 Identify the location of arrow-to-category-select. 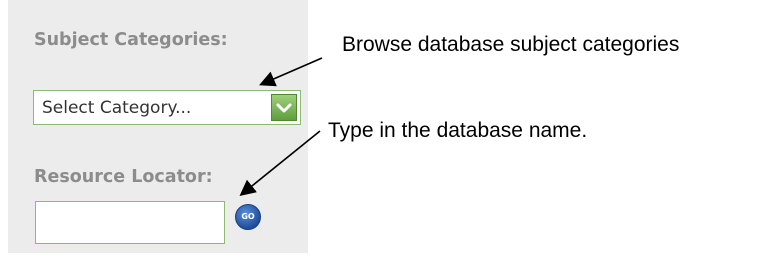
(291, 72).